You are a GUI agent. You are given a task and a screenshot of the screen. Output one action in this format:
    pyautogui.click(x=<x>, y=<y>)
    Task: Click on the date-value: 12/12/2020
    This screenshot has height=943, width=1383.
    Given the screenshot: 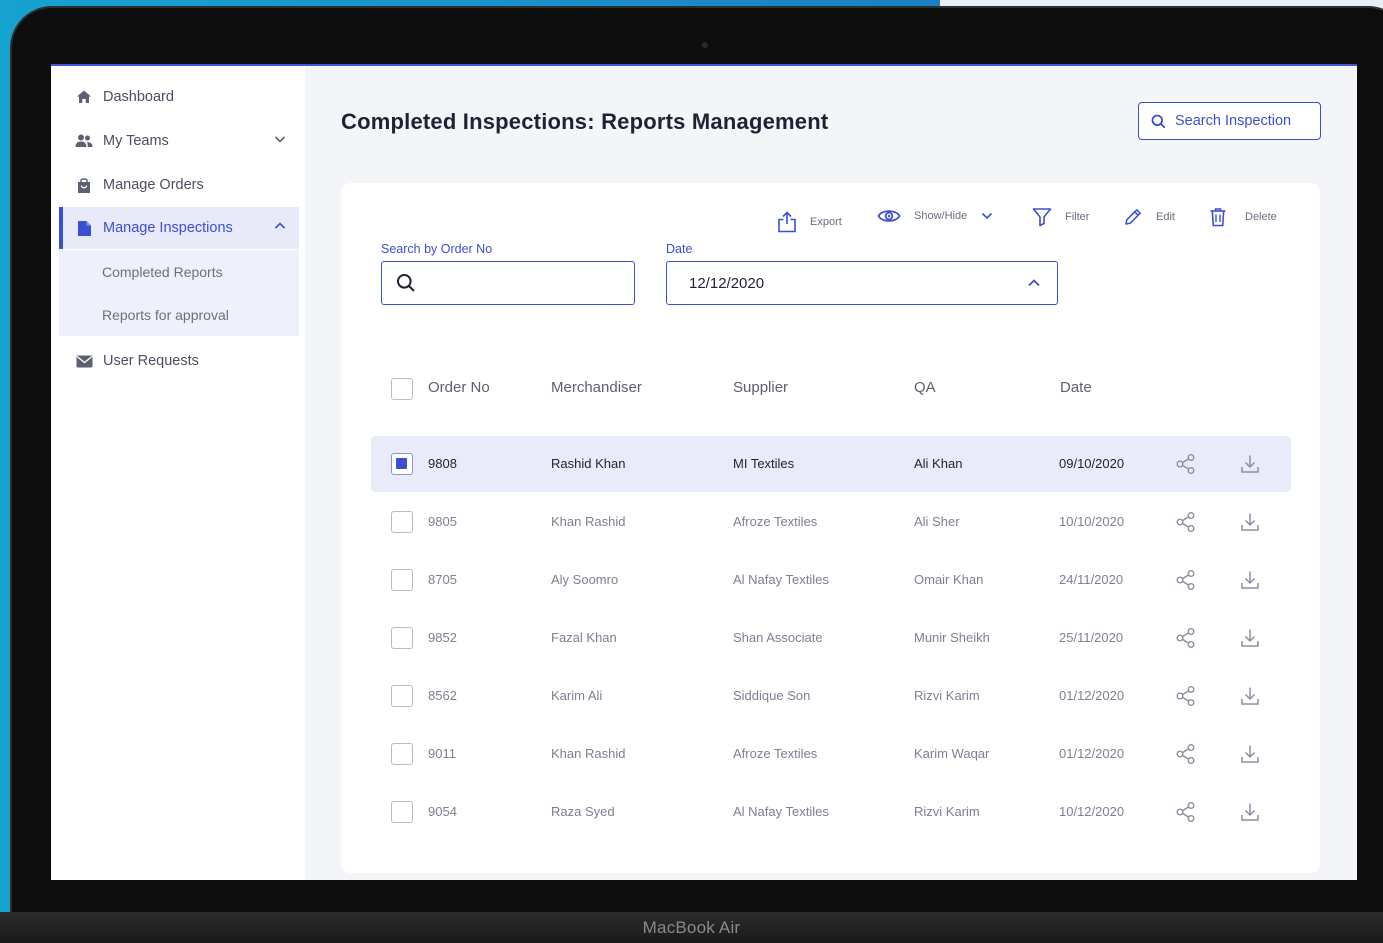 What is the action you would take?
    pyautogui.click(x=727, y=283)
    